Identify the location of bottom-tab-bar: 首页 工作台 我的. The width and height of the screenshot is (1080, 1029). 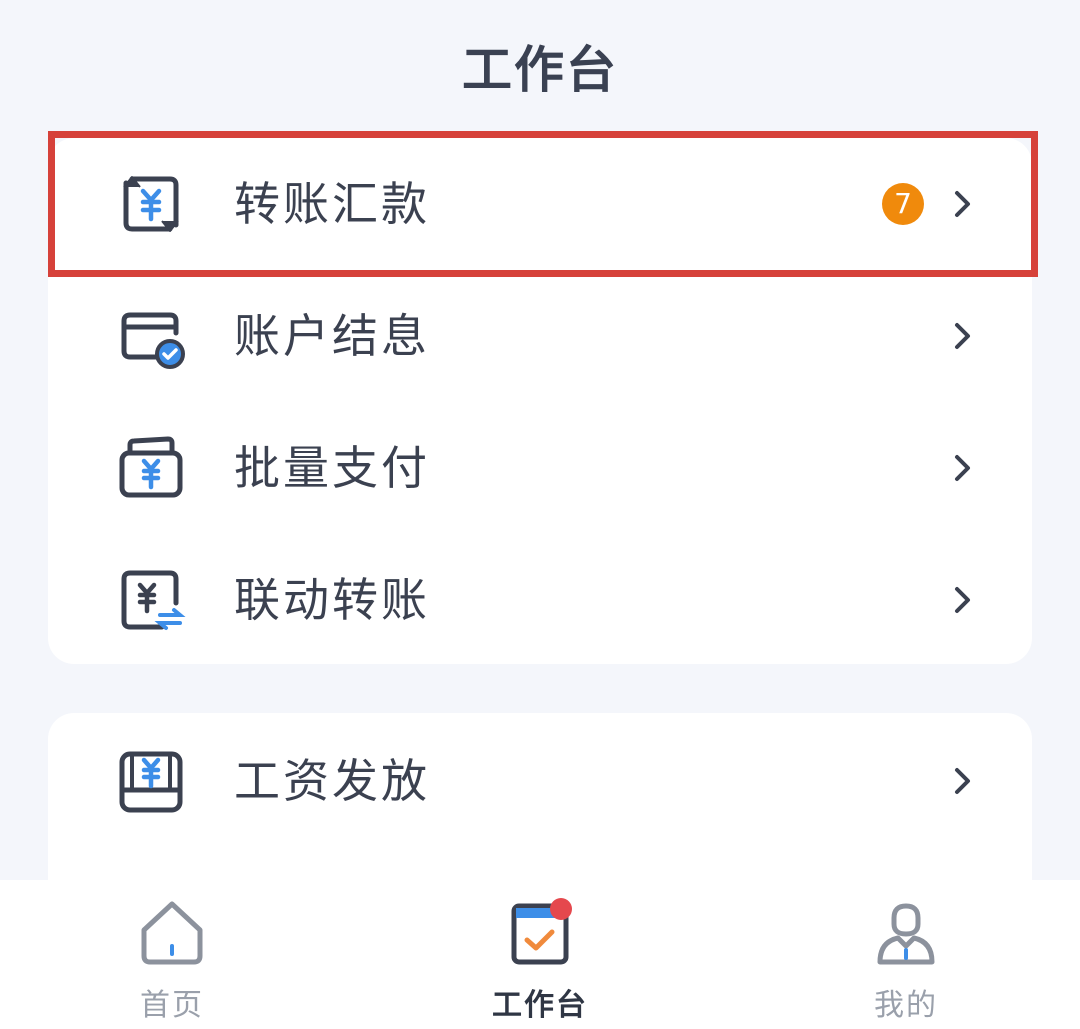
(540, 954).